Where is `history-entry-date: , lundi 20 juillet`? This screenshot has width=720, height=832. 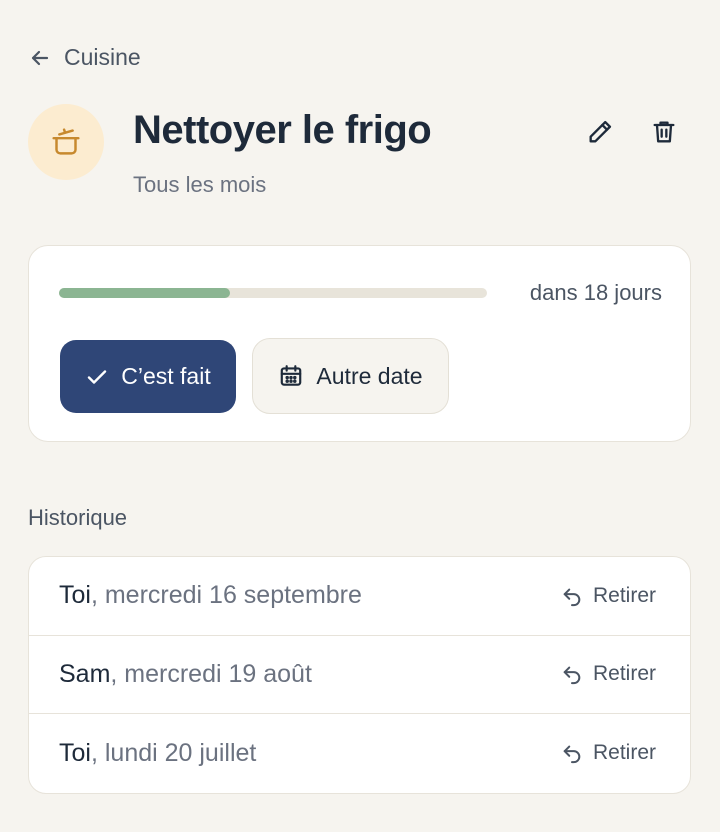
history-entry-date: , lundi 20 juillet is located at coordinates (173, 752).